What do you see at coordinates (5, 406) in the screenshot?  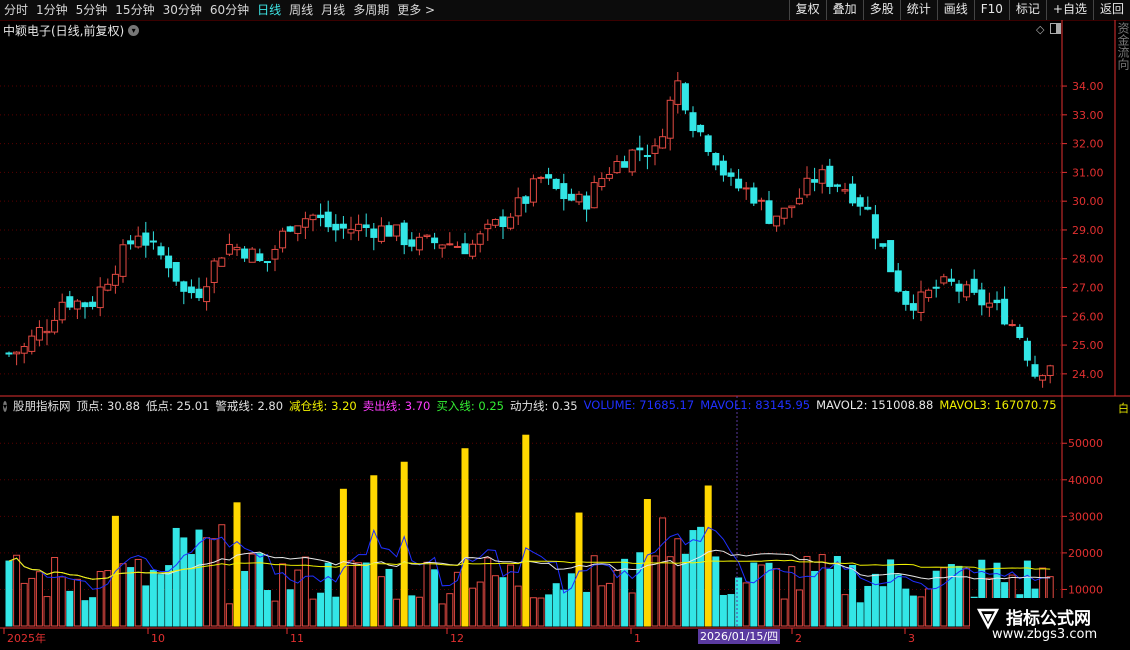 I see `chevron-down-icon: ▾` at bounding box center [5, 406].